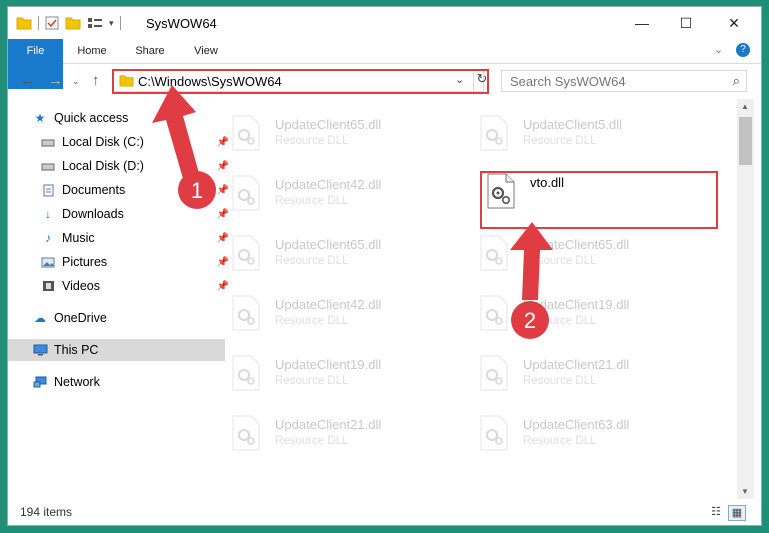 The image size is (769, 533). I want to click on properties-icon, so click(52, 23).